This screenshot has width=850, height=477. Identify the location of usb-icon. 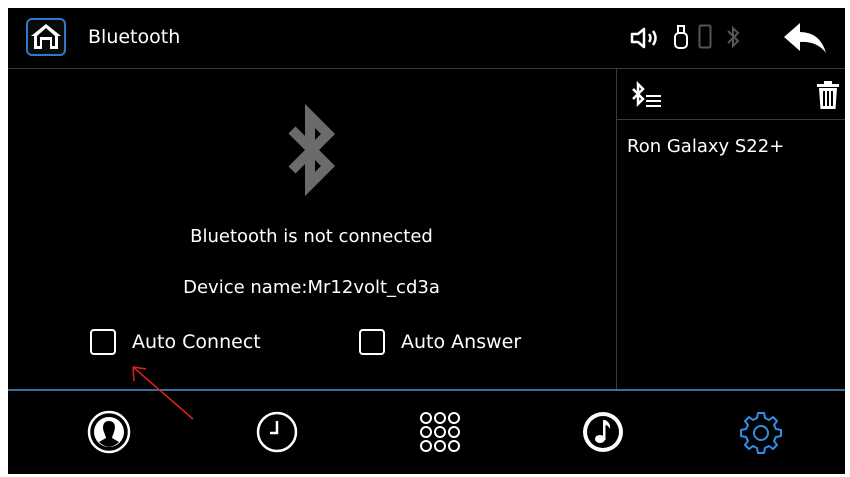
(681, 37).